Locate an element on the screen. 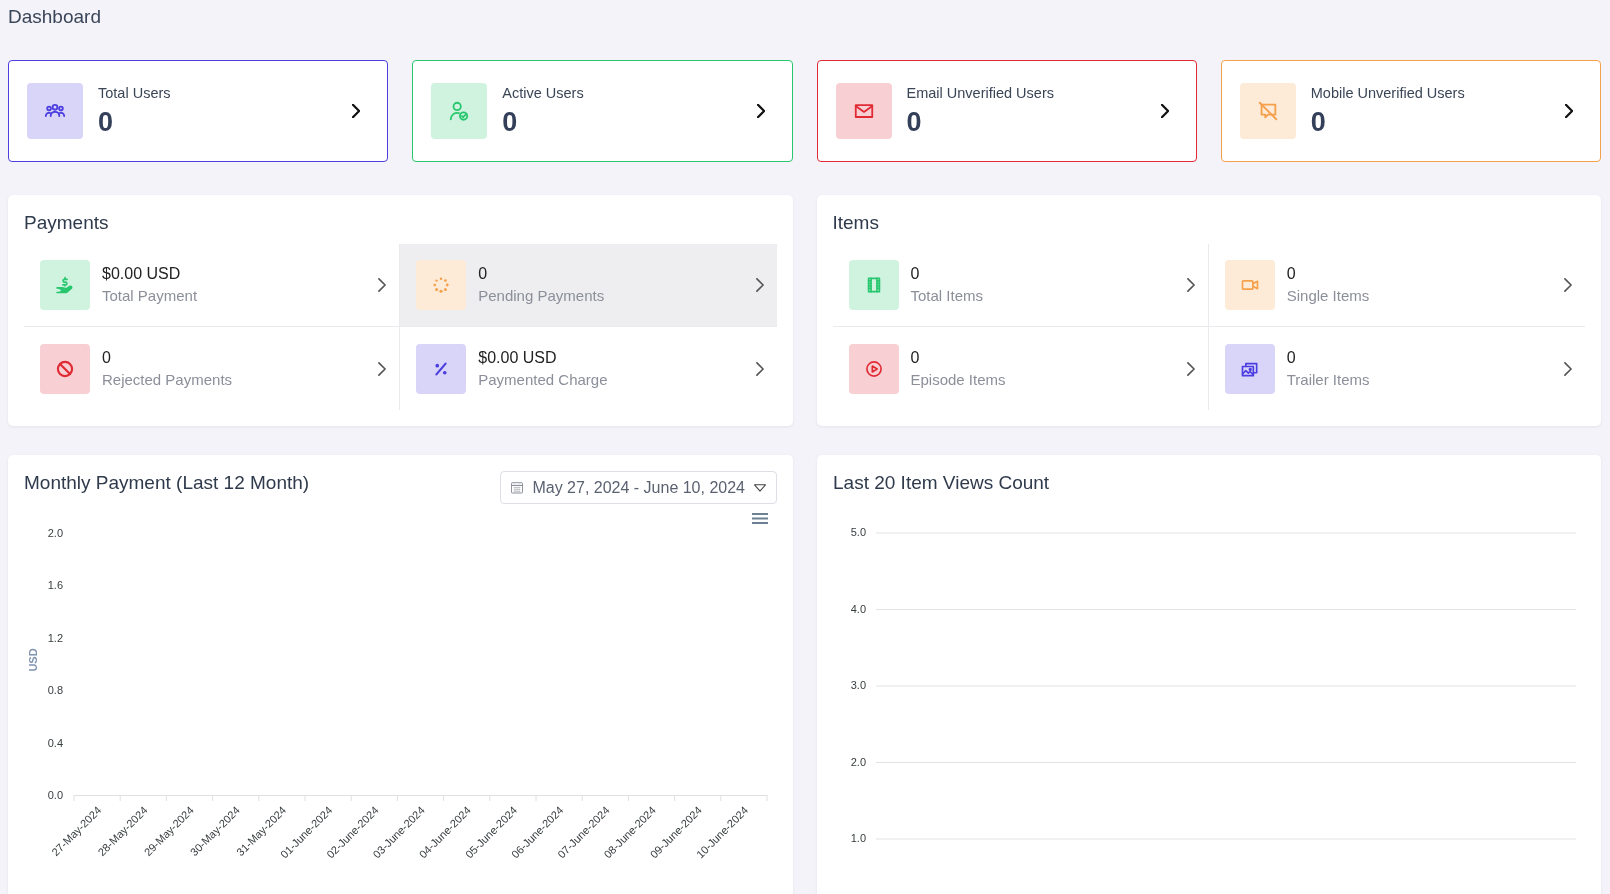 The width and height of the screenshot is (1610, 894). item-label: Total Payment is located at coordinates (150, 296).